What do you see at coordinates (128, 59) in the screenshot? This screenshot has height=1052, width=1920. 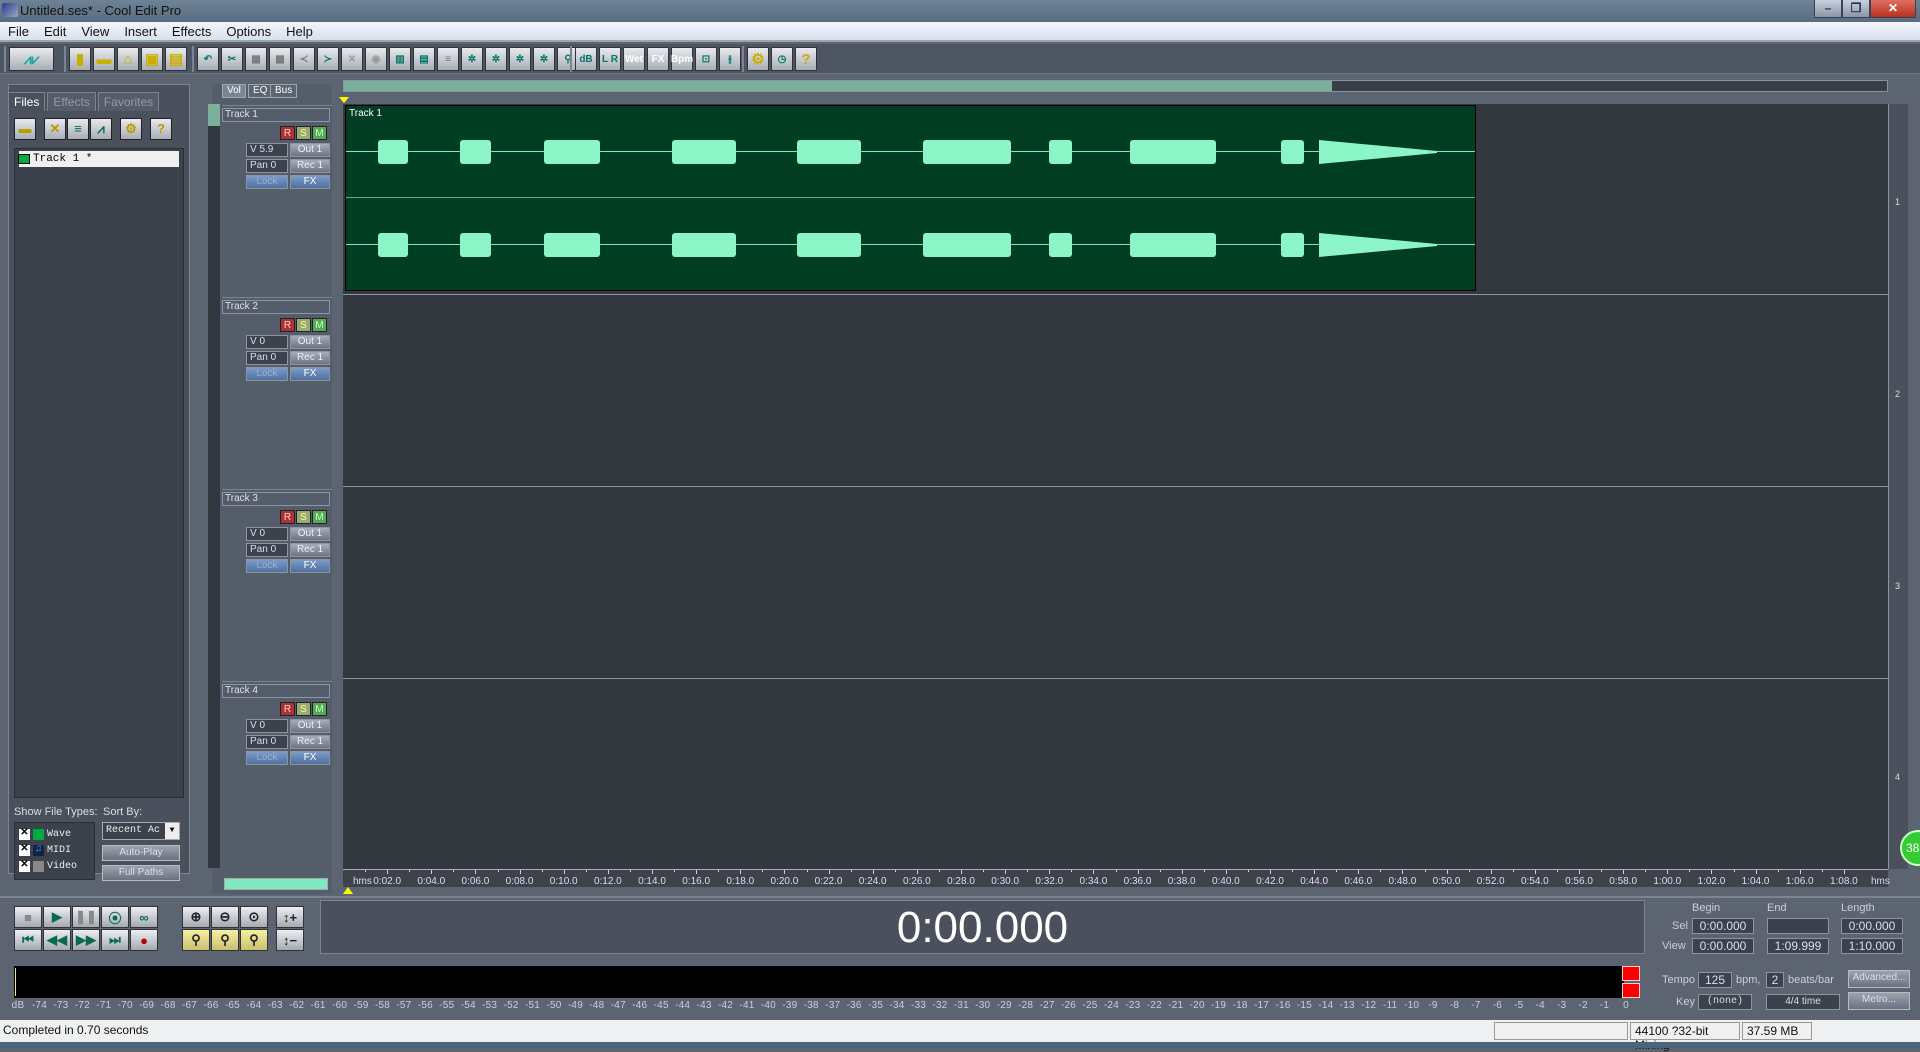 I see `open-append-icon: ⌂` at bounding box center [128, 59].